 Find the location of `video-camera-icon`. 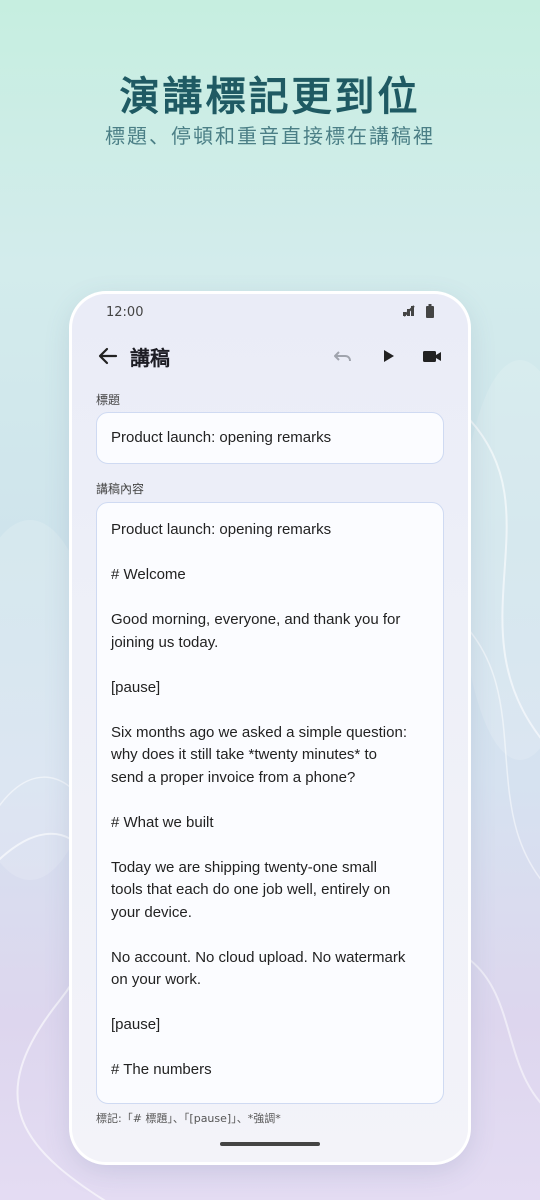

video-camera-icon is located at coordinates (432, 356).